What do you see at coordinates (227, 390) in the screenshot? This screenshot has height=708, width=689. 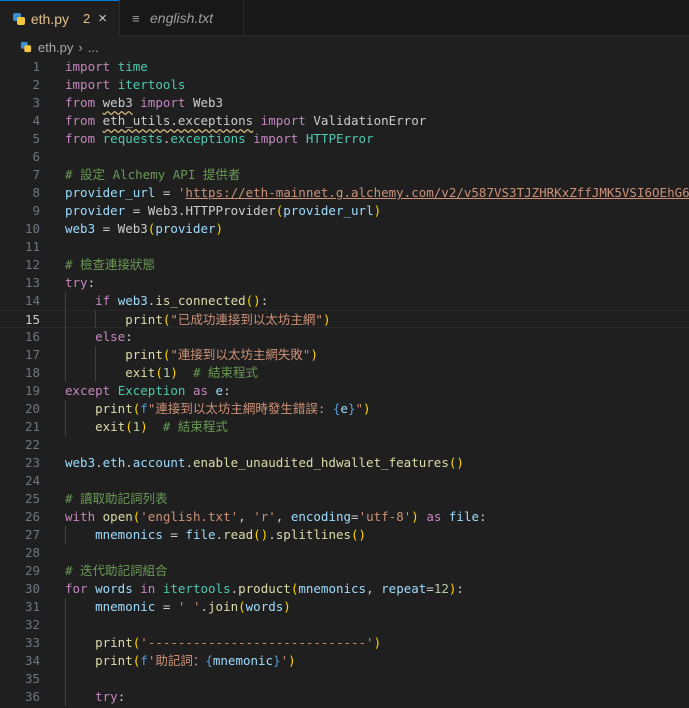 I see `code-token: :` at bounding box center [227, 390].